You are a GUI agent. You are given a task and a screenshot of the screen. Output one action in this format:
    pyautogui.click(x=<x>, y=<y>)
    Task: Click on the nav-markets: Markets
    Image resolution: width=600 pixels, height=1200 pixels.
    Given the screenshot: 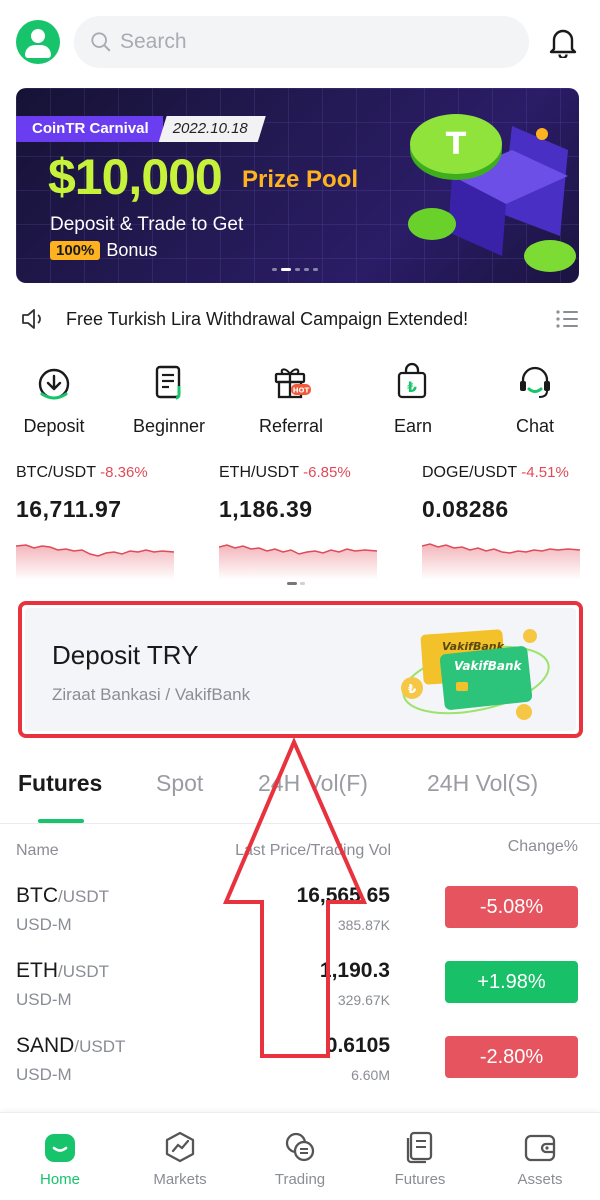 What is the action you would take?
    pyautogui.click(x=180, y=1156)
    